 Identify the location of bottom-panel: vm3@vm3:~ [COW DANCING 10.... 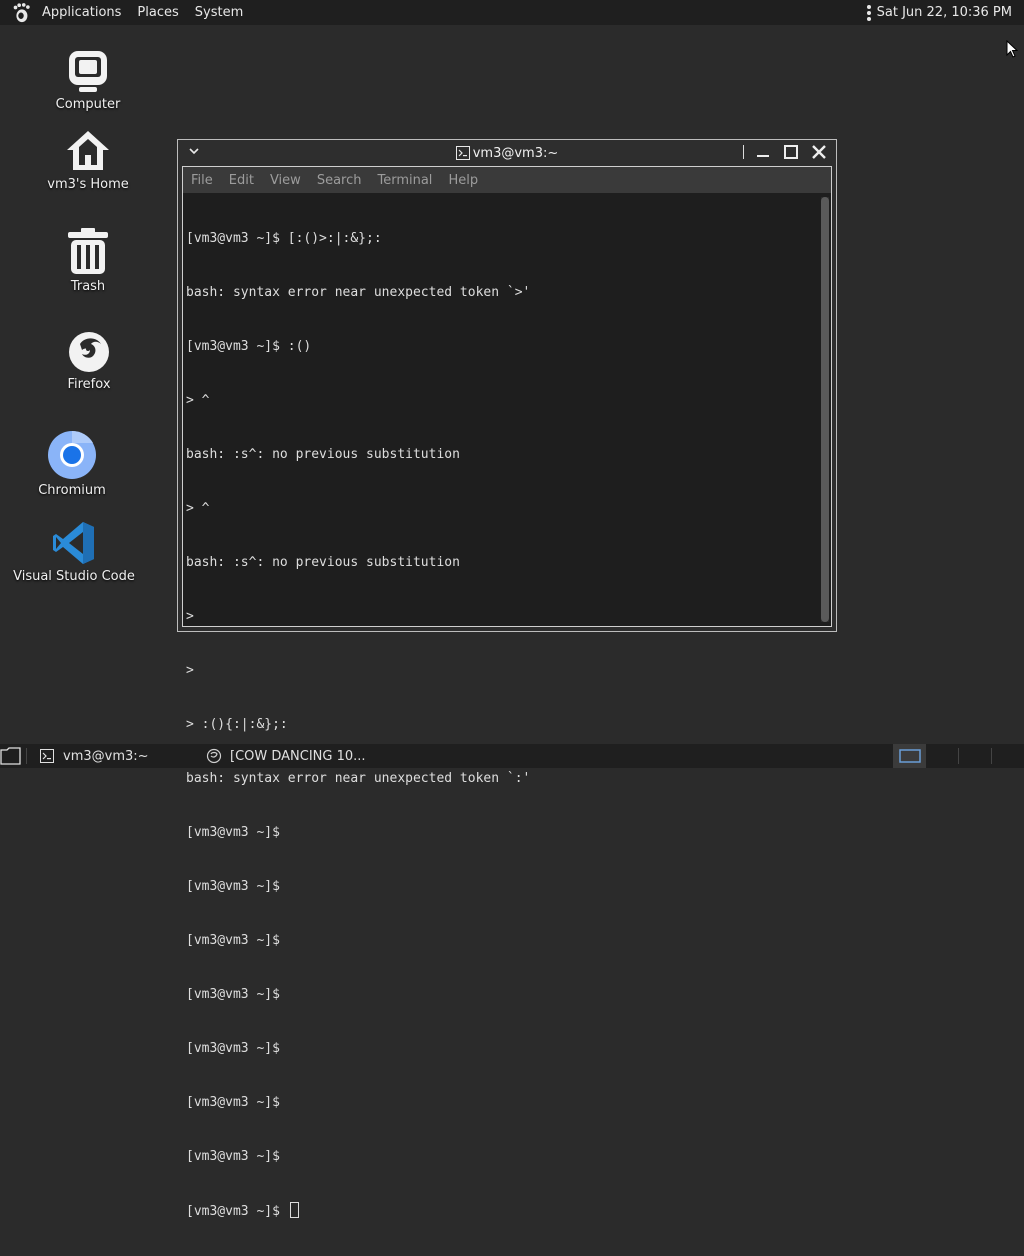
(512, 756).